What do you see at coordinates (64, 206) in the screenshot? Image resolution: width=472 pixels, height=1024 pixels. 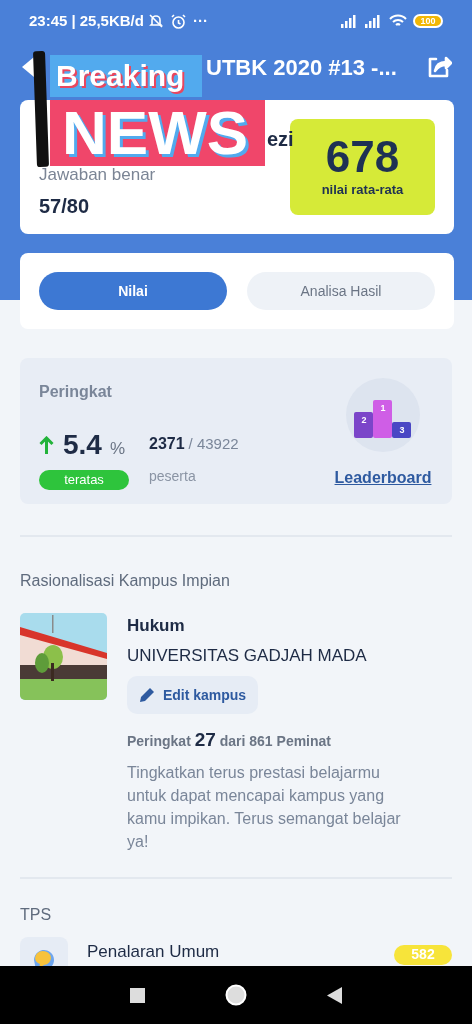 I see `correct-value: 57/80` at bounding box center [64, 206].